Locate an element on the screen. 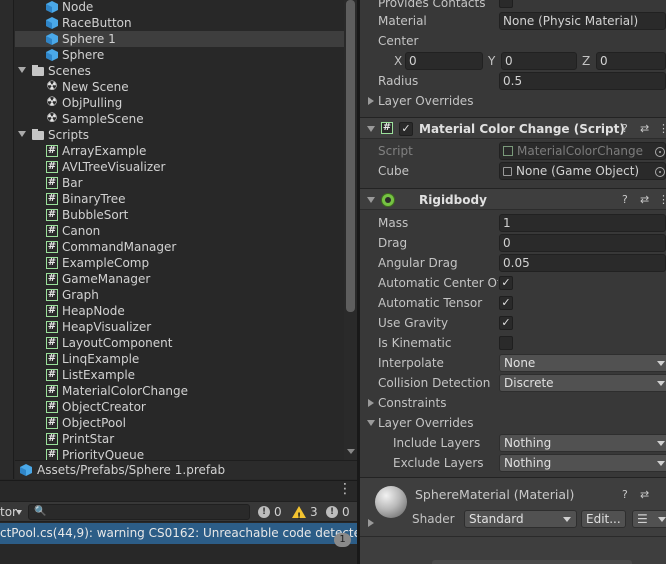 The image size is (666, 564). project-asset-row: # ObjectPool is located at coordinates (179, 423).